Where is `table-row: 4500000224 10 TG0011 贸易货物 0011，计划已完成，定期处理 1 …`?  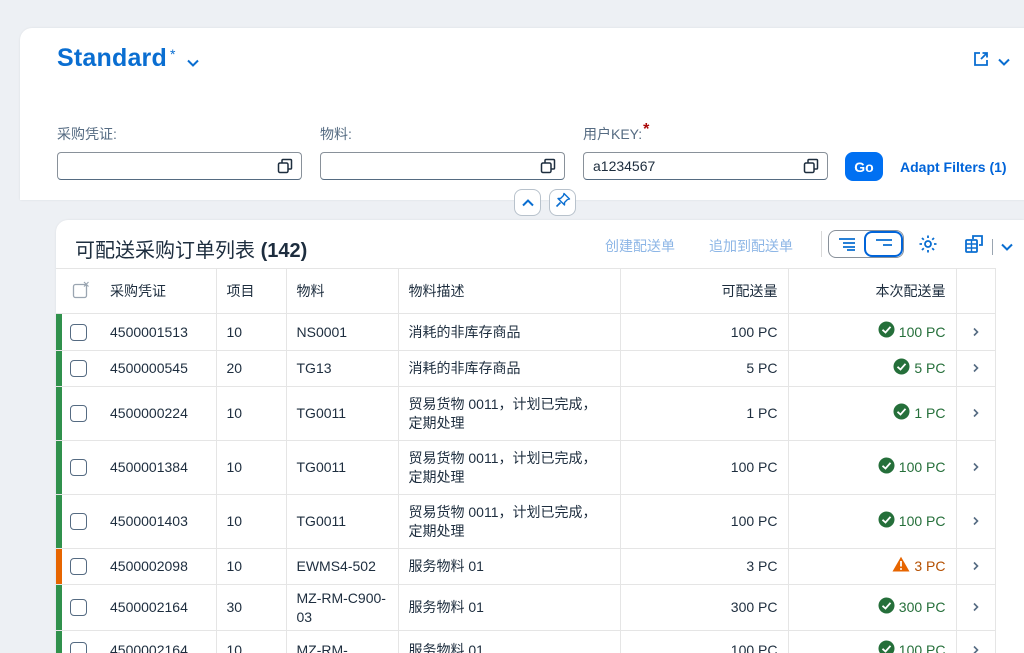 table-row: 4500000224 10 TG0011 贸易货物 0011，计划已完成，定期处理 1 … is located at coordinates (526, 413).